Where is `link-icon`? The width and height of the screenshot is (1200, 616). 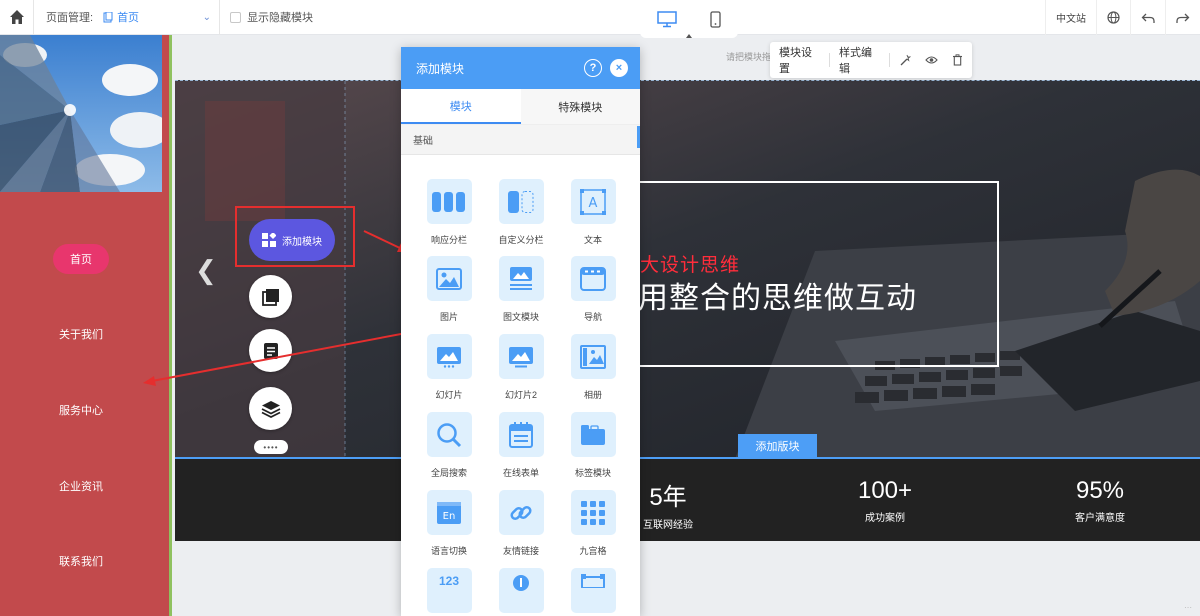 link-icon is located at coordinates (521, 512).